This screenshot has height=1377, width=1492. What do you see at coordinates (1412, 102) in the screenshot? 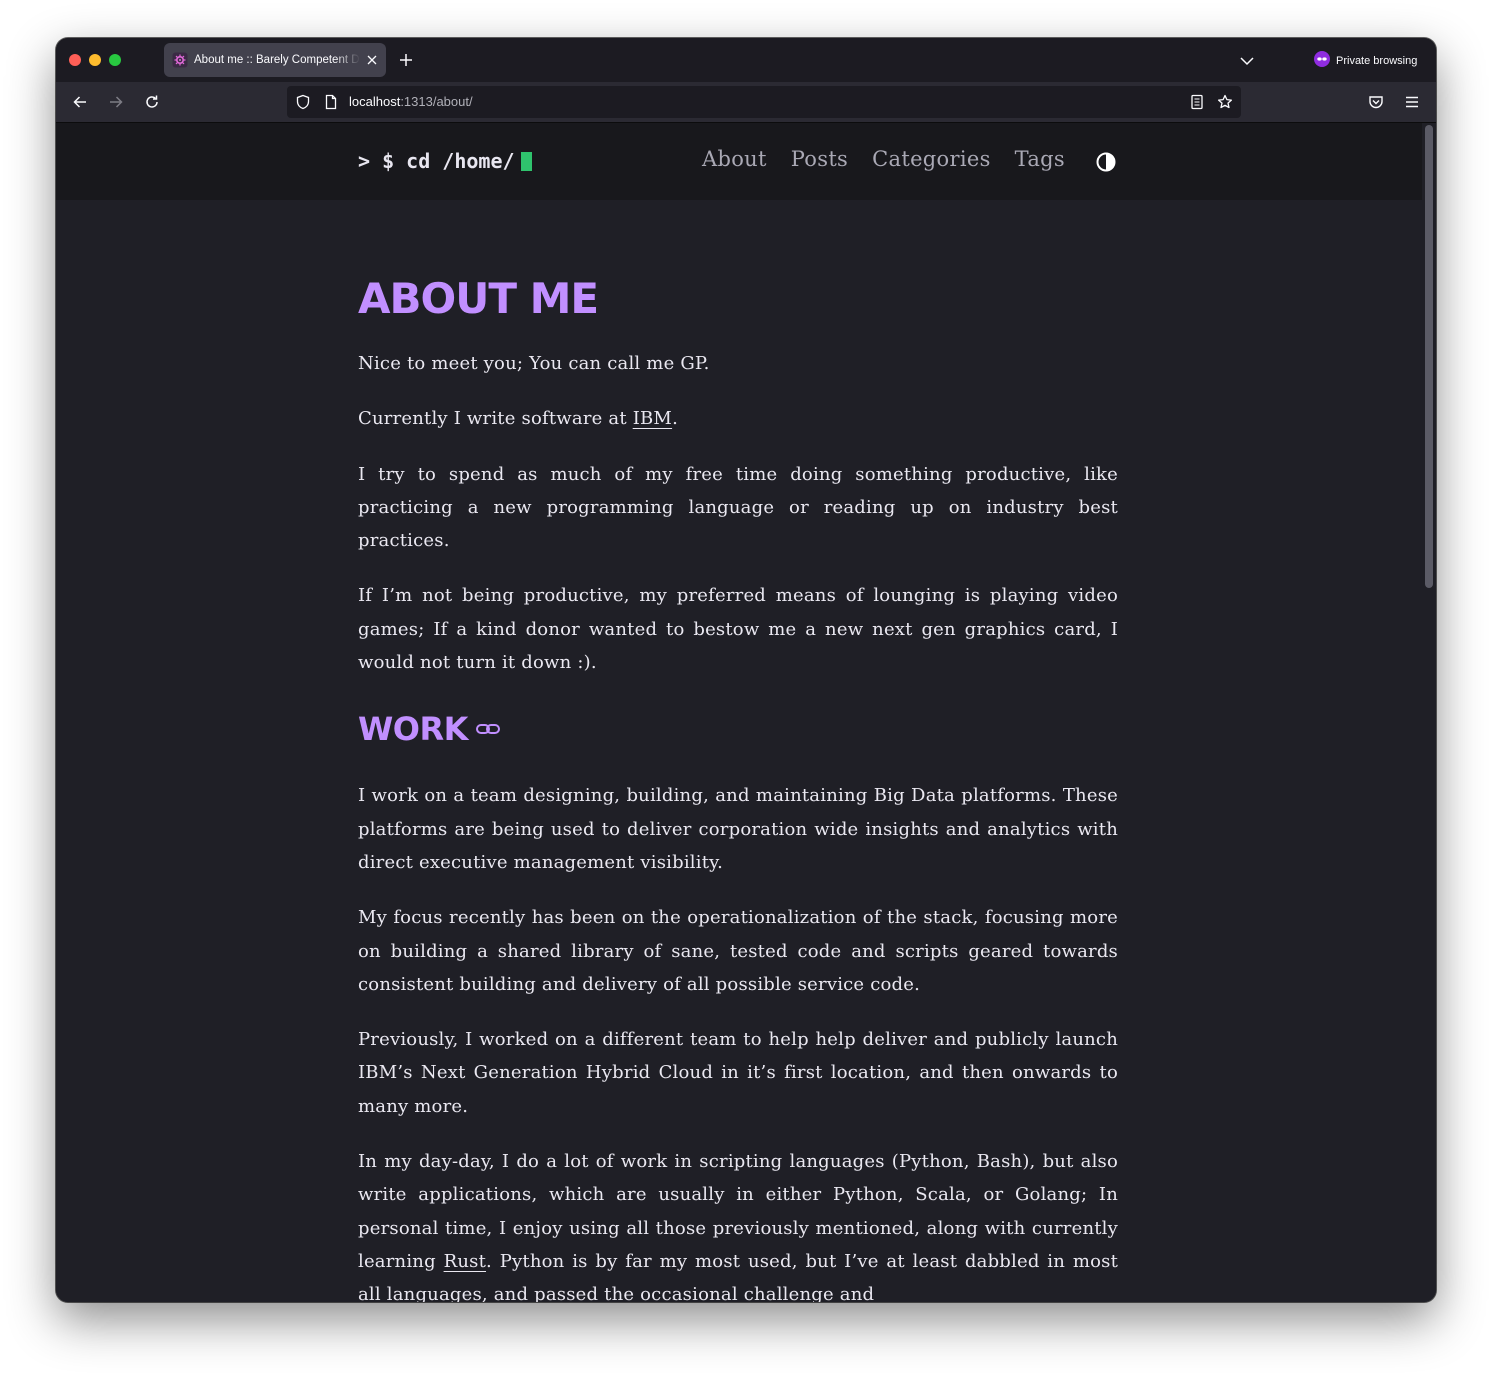
I see `app-menu-icon` at bounding box center [1412, 102].